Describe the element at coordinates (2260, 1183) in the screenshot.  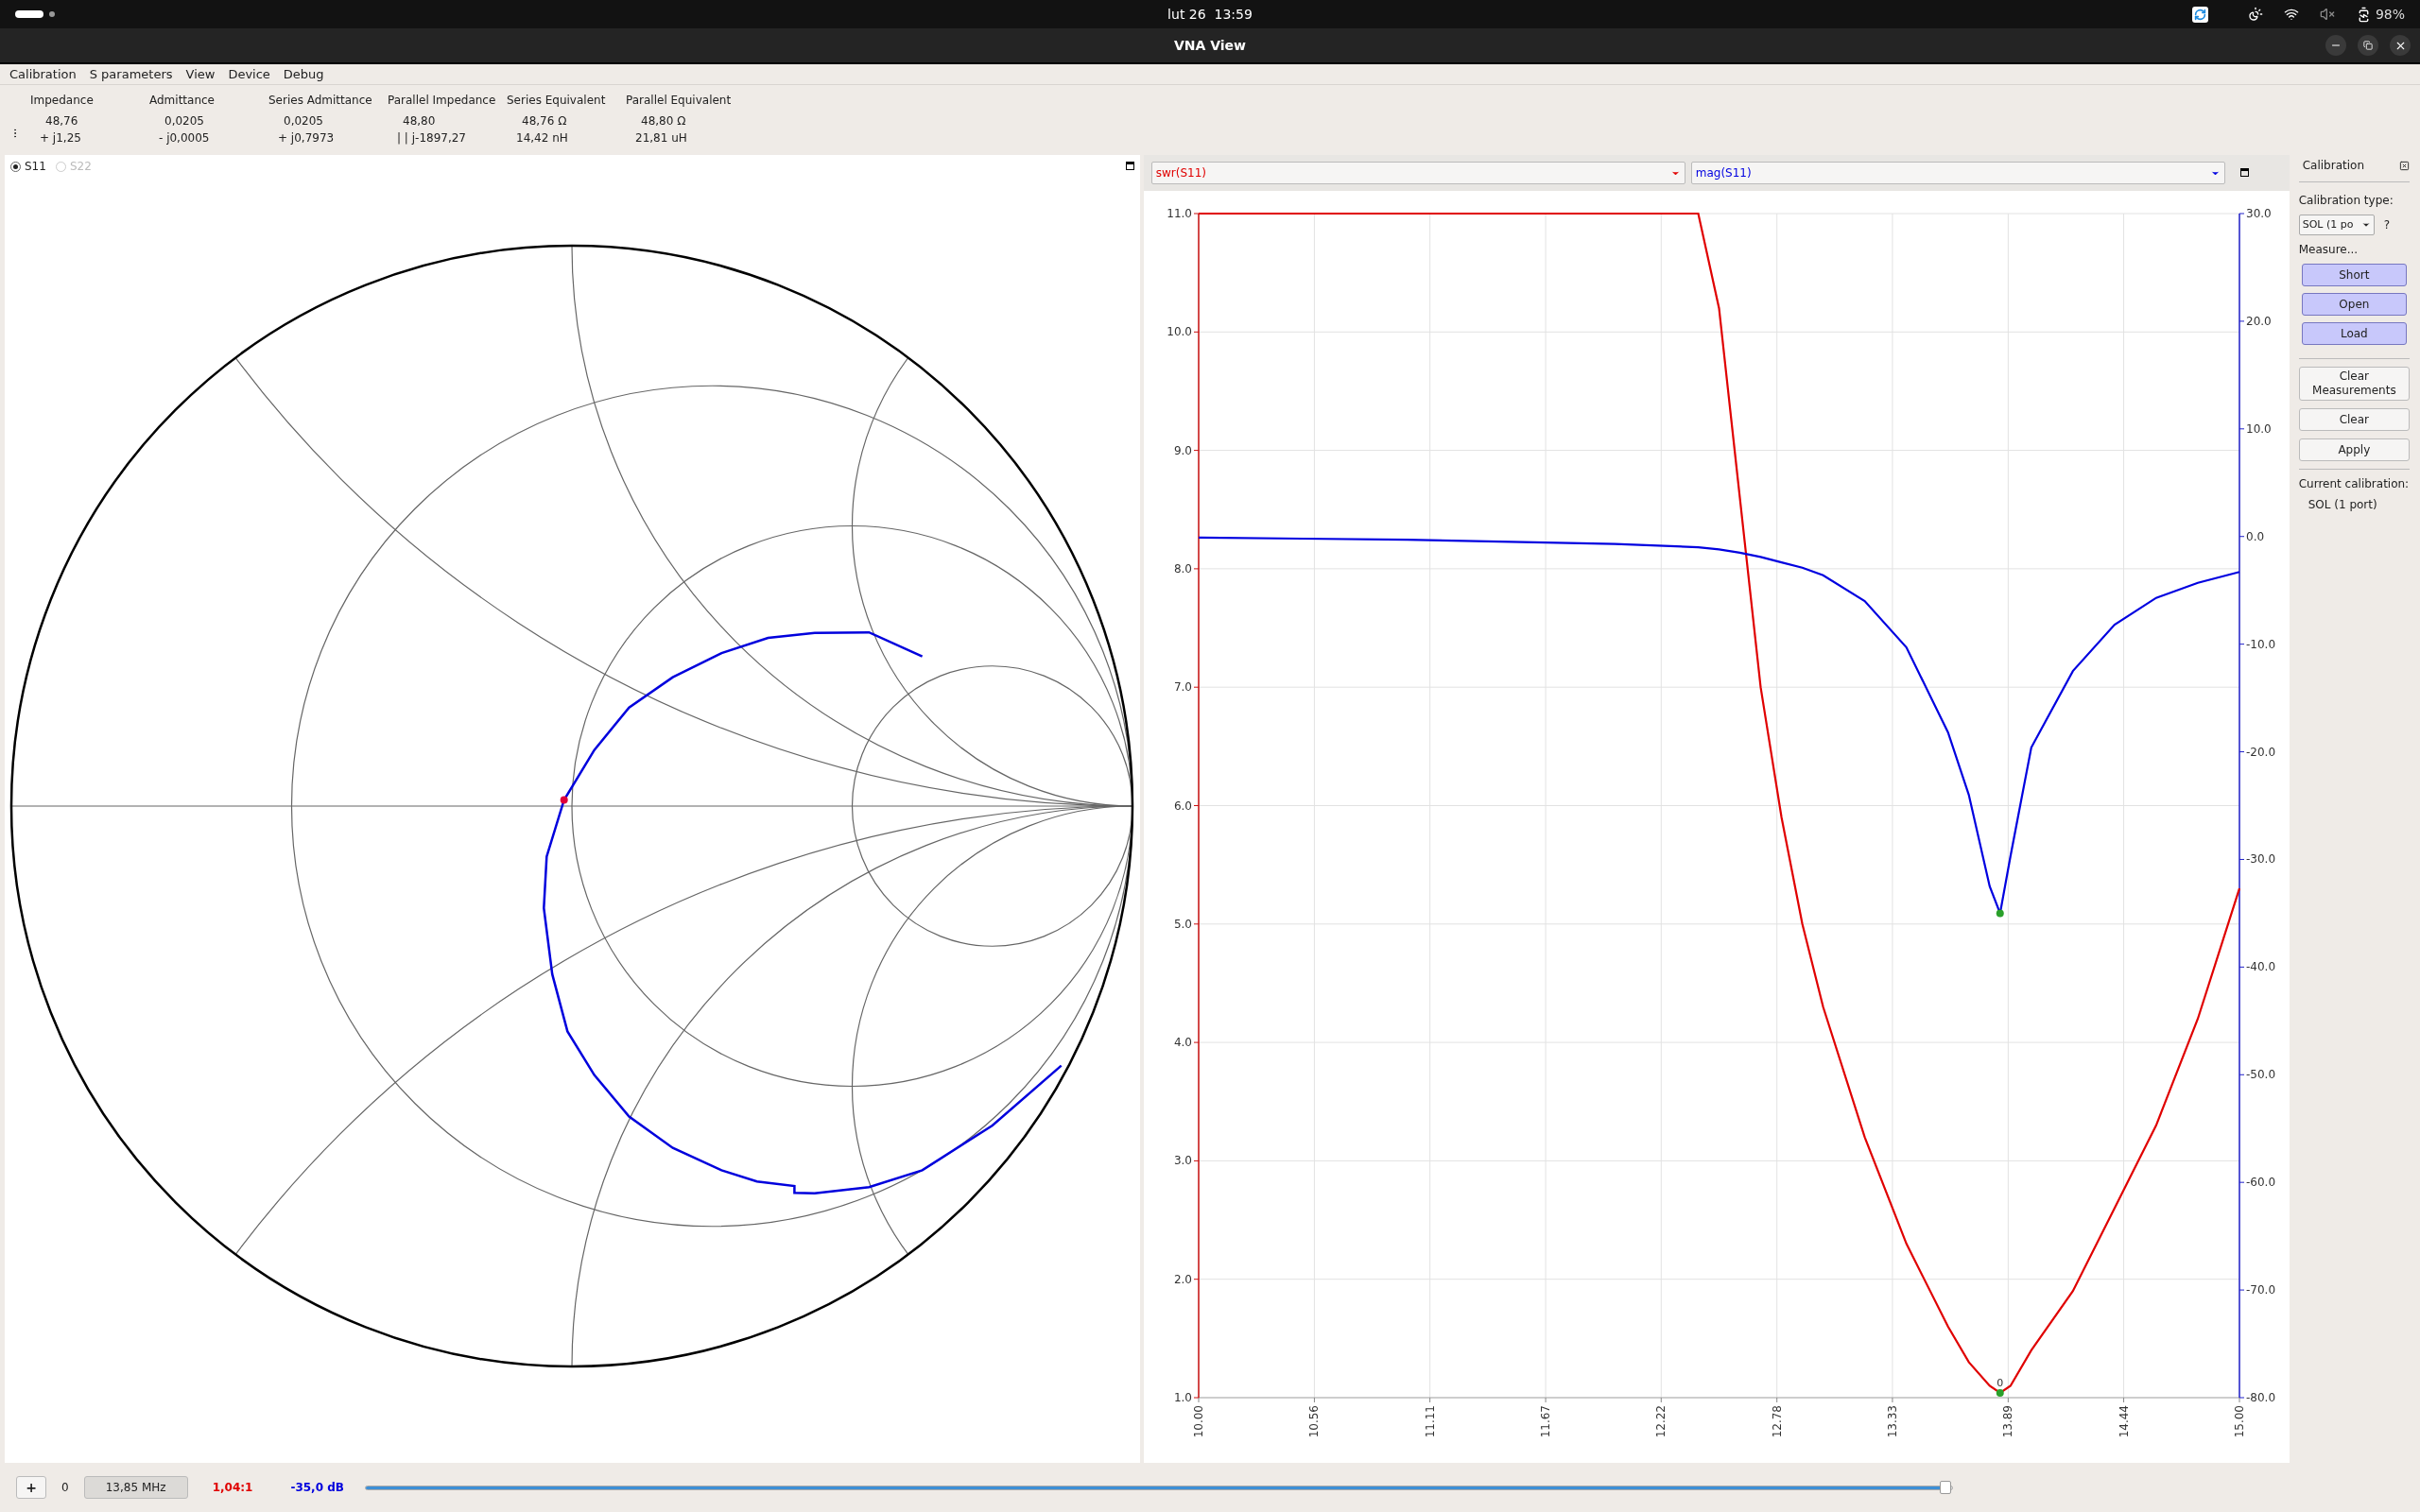
I see `tick-label: -60.0` at that location.